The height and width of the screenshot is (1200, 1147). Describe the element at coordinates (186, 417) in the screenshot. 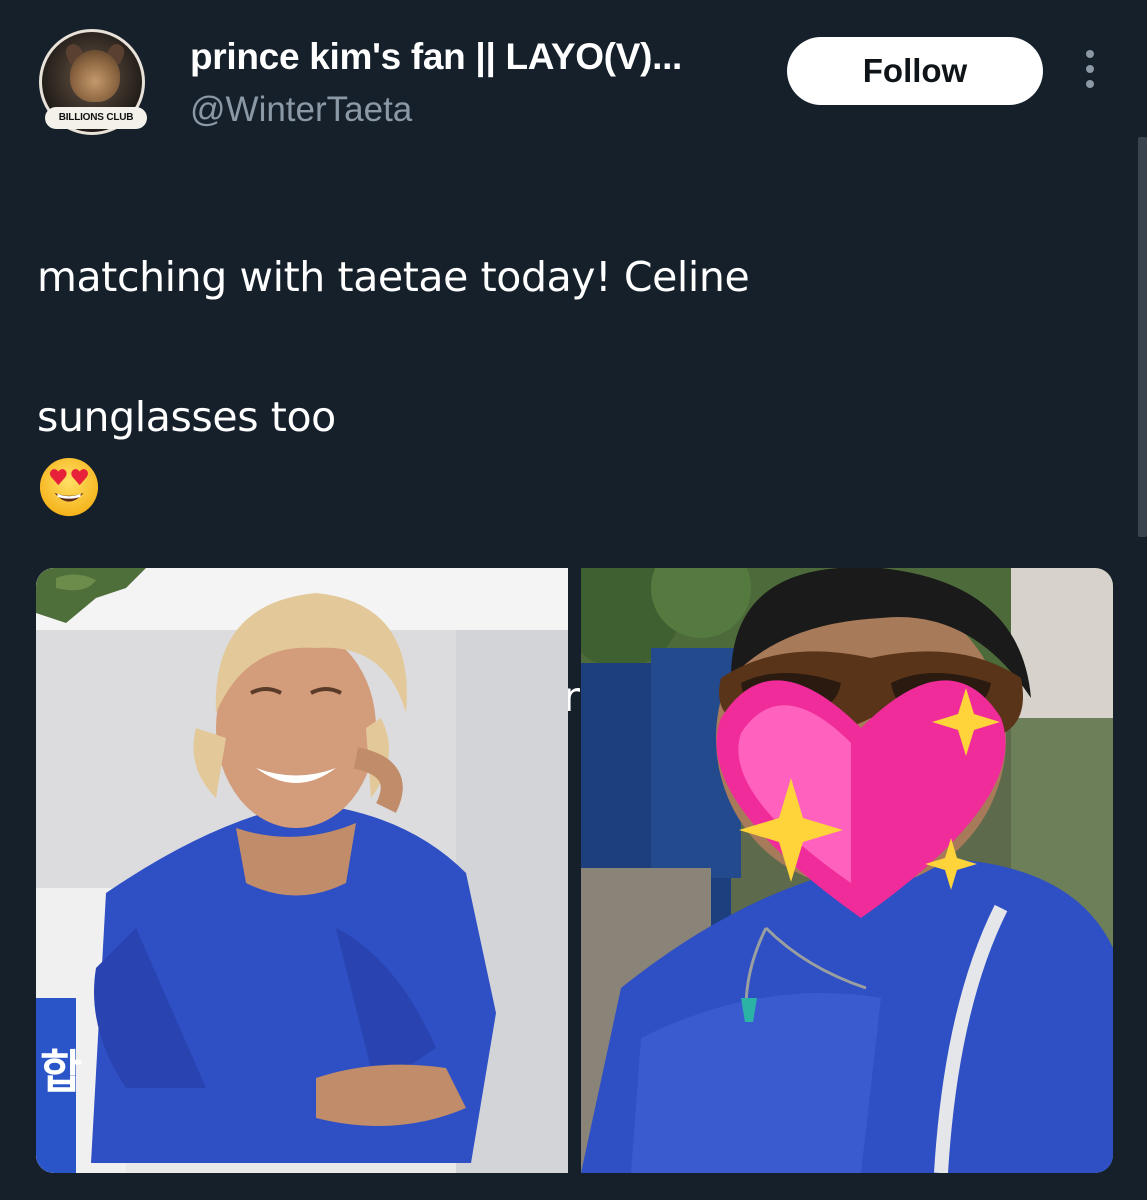

I see `tweet-text-line-2: sunglasses too` at that location.